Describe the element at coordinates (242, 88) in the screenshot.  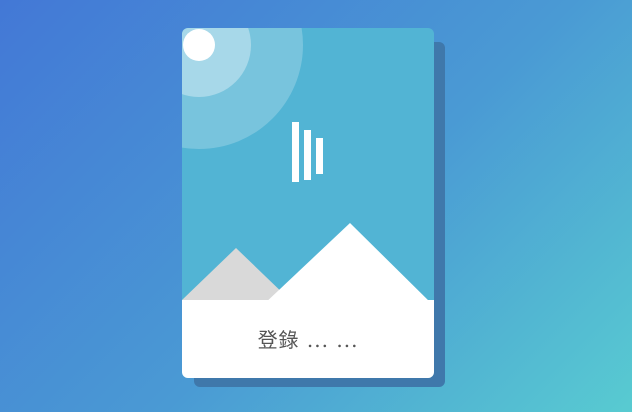
I see `sun-icon` at that location.